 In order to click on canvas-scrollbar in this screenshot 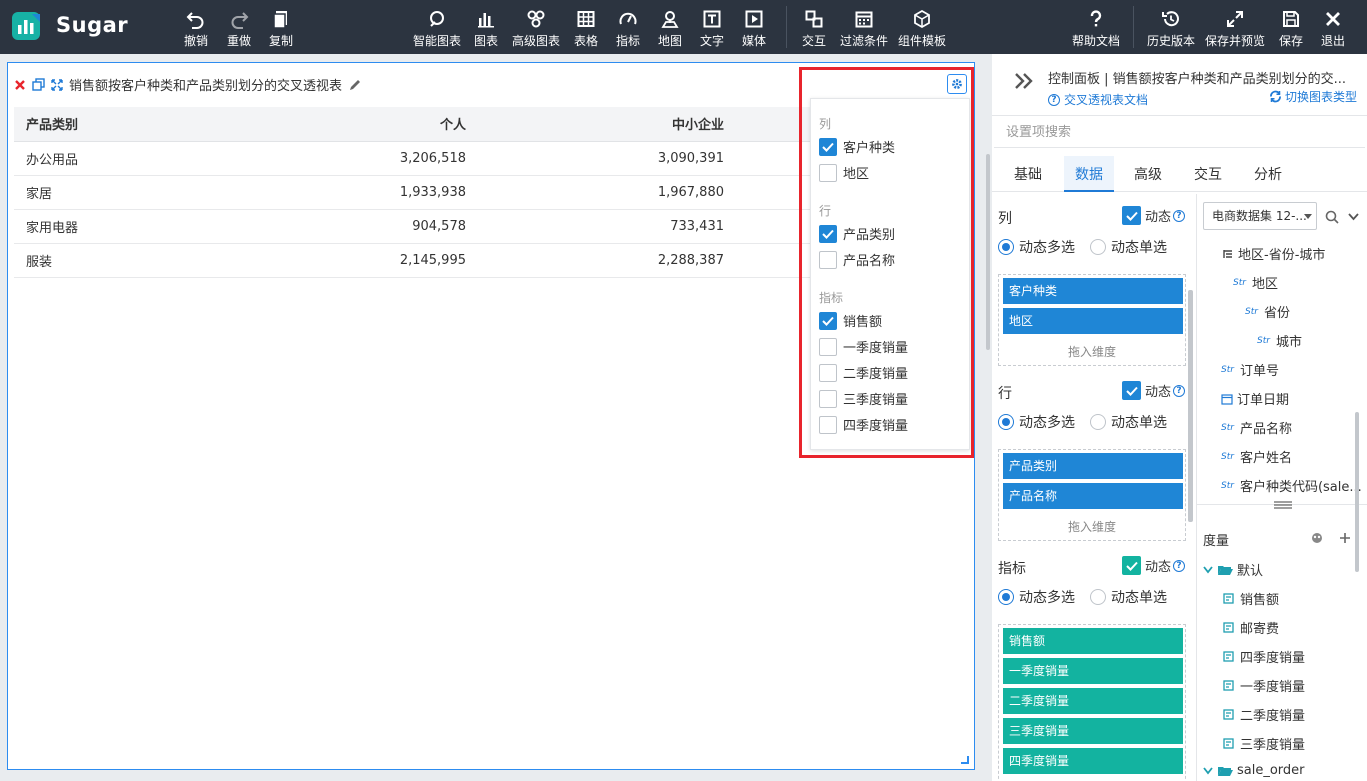, I will do `click(988, 417)`.